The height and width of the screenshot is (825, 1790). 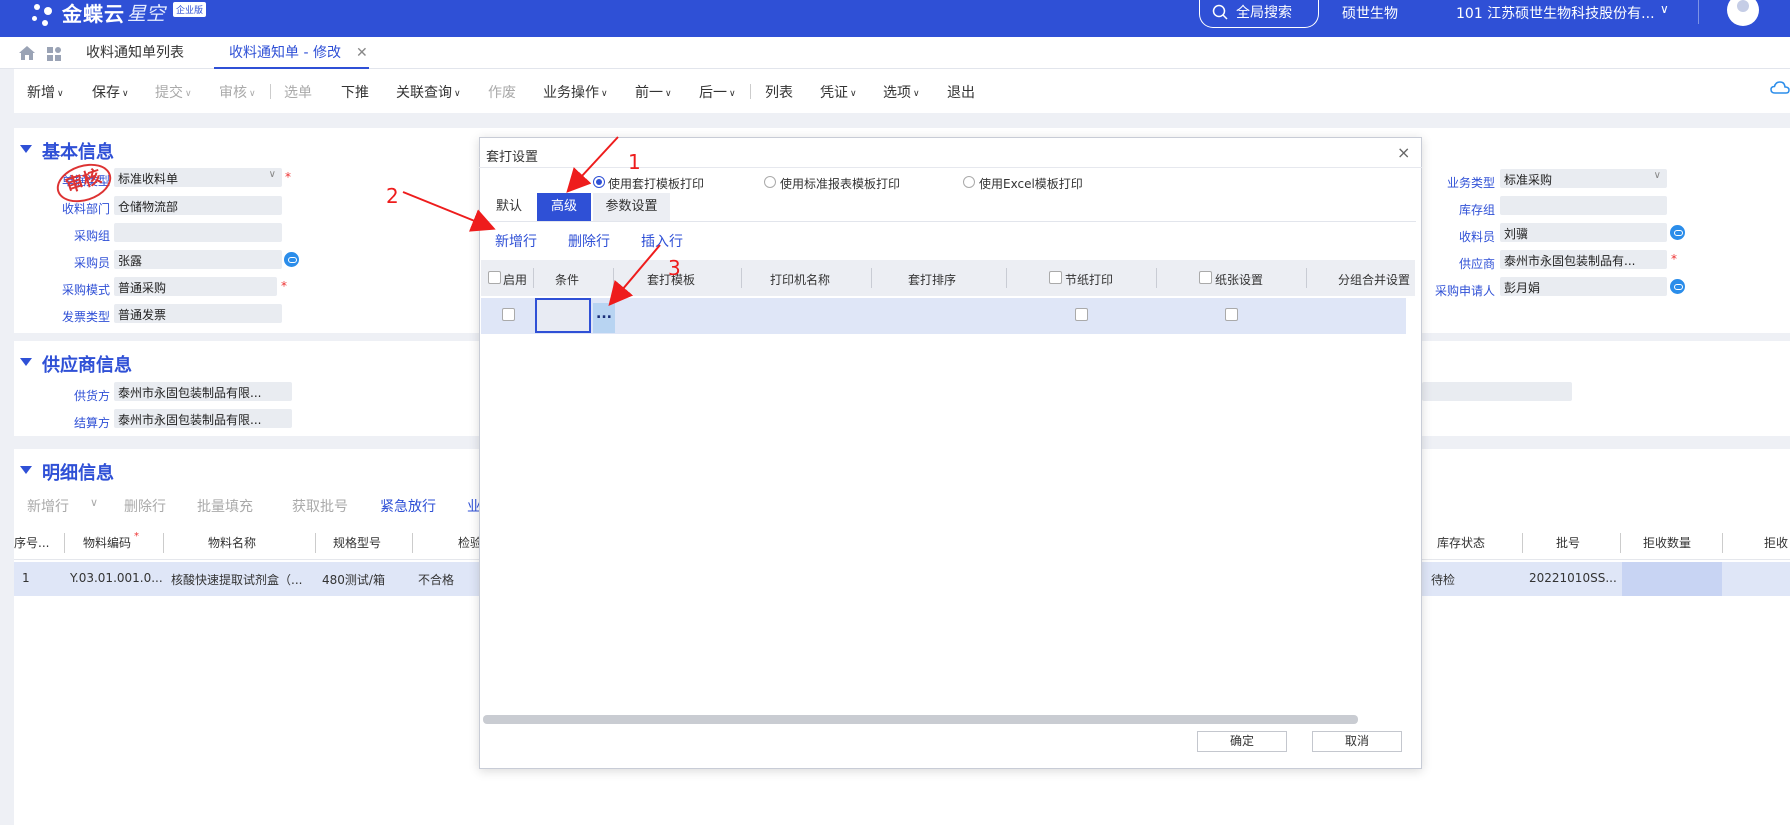 I want to click on annotation-label: 1, so click(x=634, y=162).